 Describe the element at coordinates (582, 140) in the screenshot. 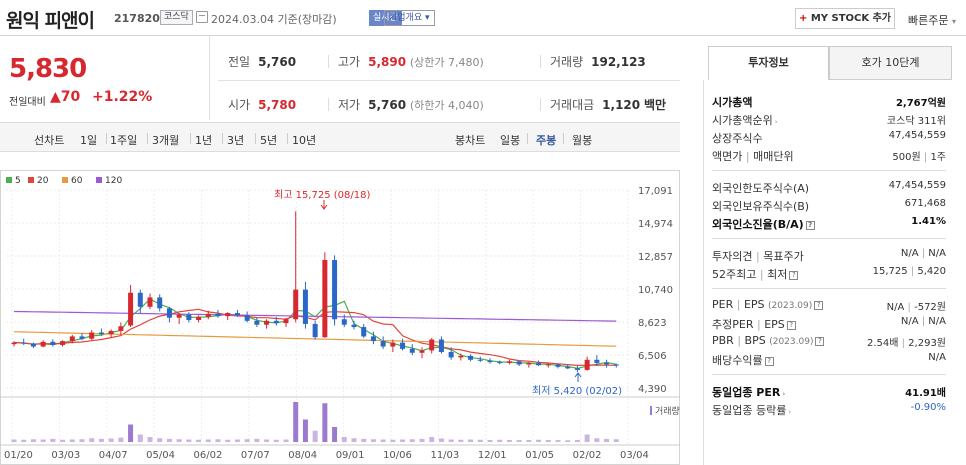

I see `candle-period-2: 월봉` at that location.